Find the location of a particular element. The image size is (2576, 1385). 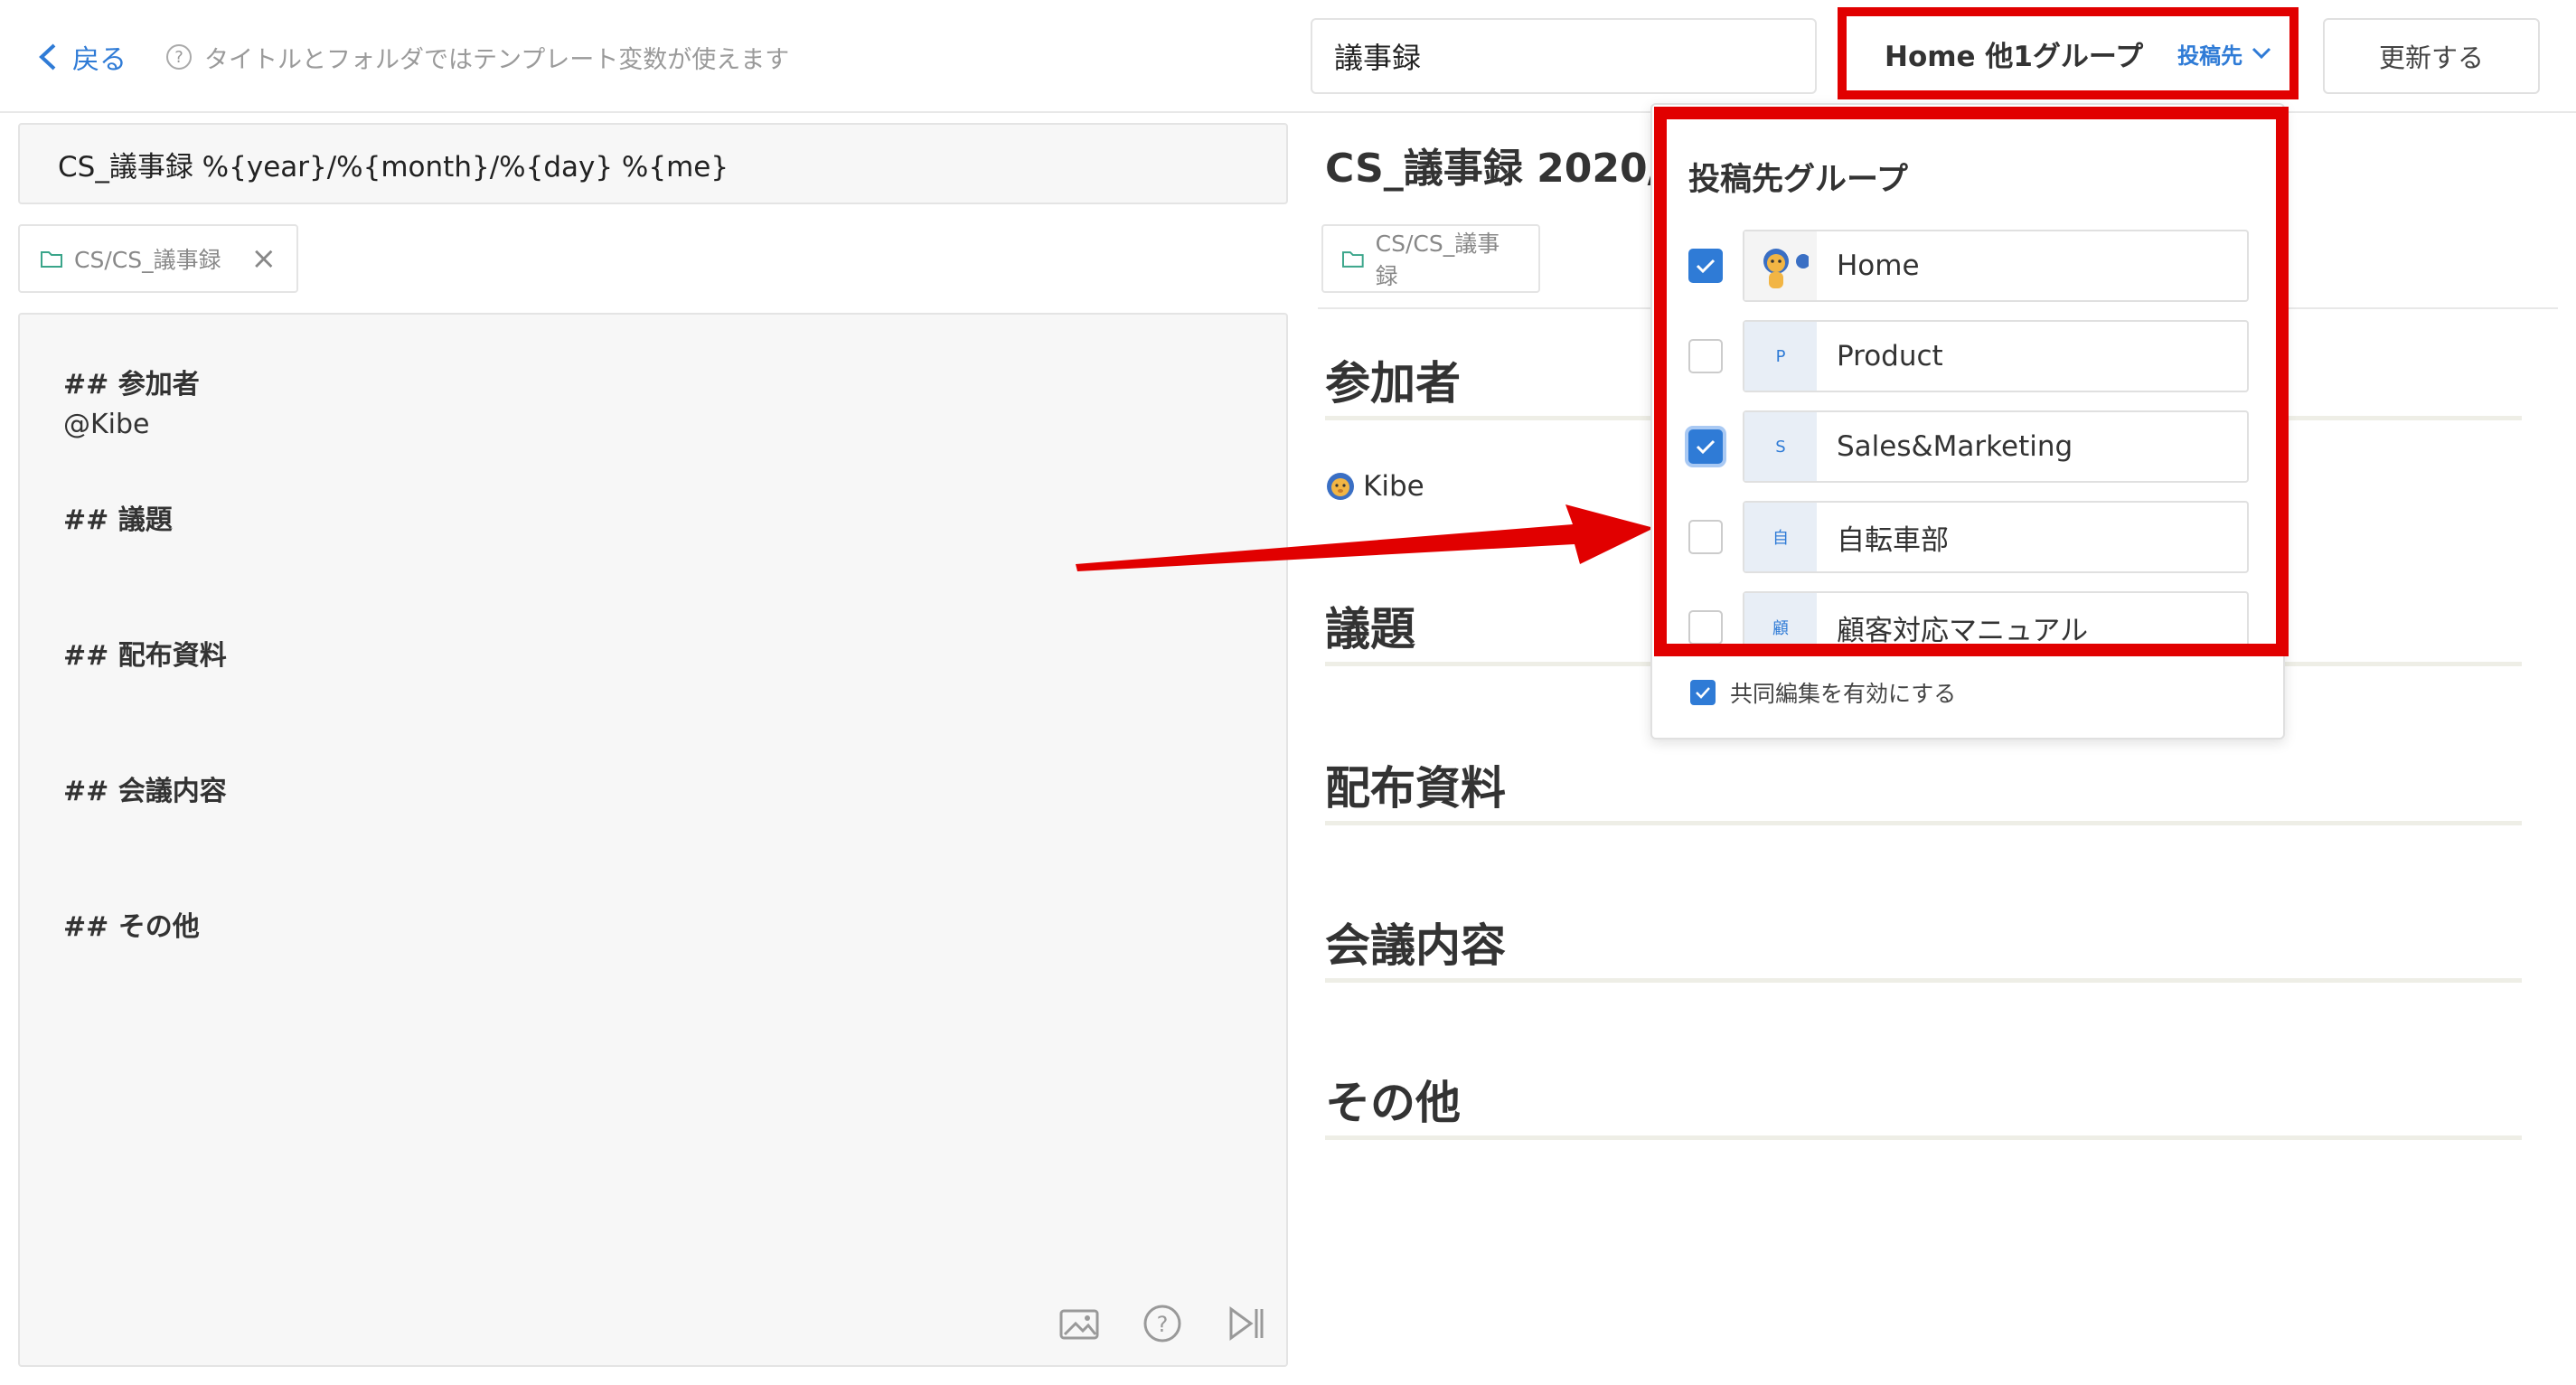

group-box: 顧 顧客対応マニュアル is located at coordinates (1996, 620).